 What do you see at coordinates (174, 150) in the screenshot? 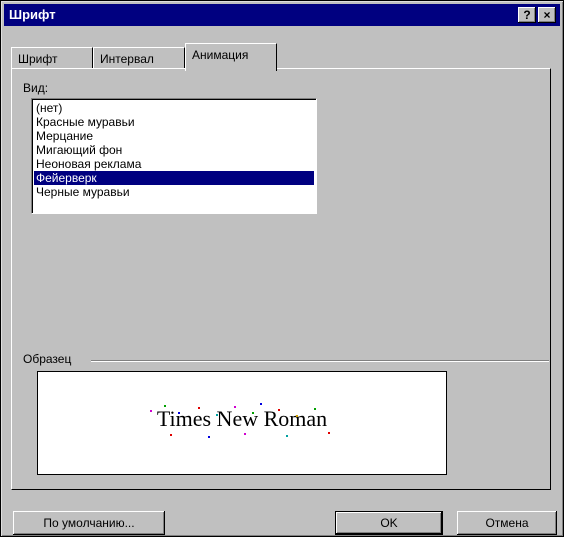
I see `list-item-blinking-background: Мигающий фон` at bounding box center [174, 150].